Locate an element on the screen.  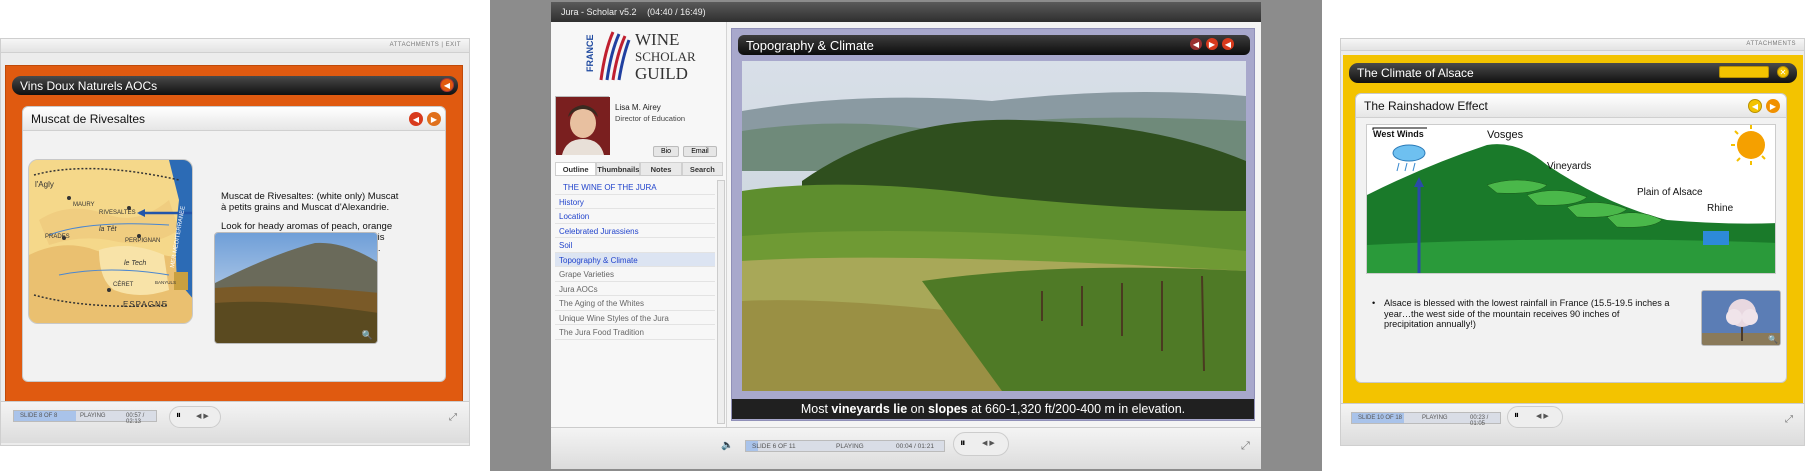
map-label-ceret: CÉRET is located at coordinates (123, 285).